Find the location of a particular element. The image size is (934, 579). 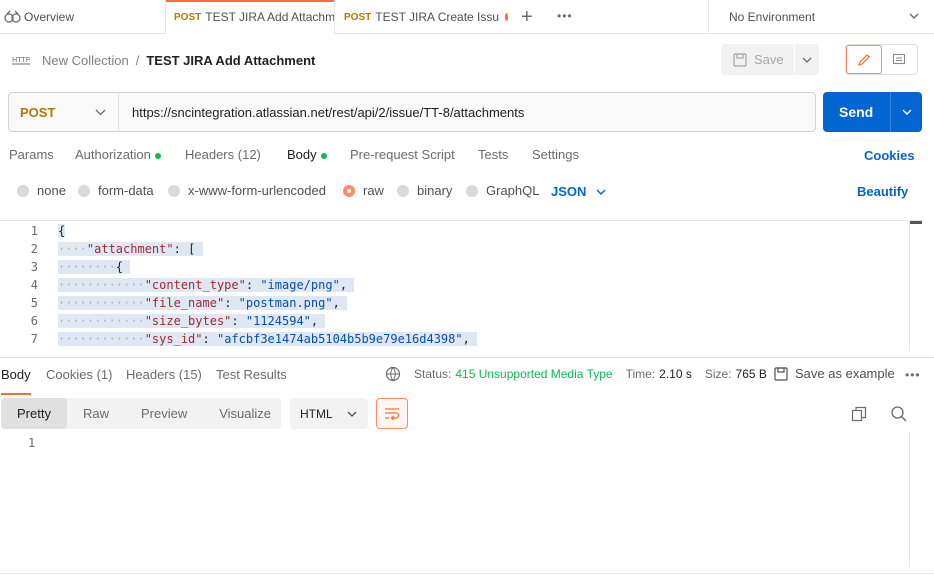

radio-x-www-form-urlencoded: x-www-form-urlencoded is located at coordinates (247, 190).